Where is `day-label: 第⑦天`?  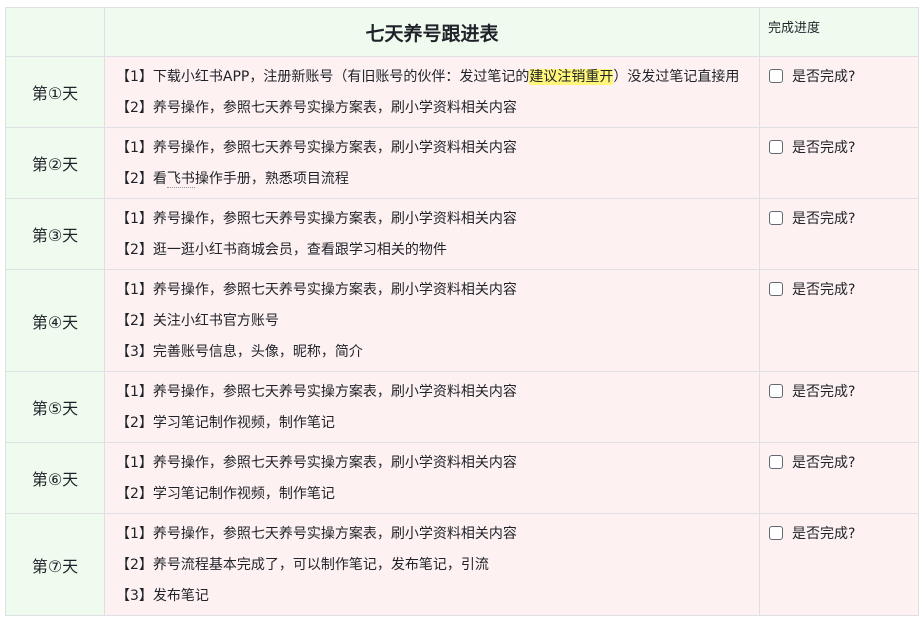 day-label: 第⑦天 is located at coordinates (55, 564).